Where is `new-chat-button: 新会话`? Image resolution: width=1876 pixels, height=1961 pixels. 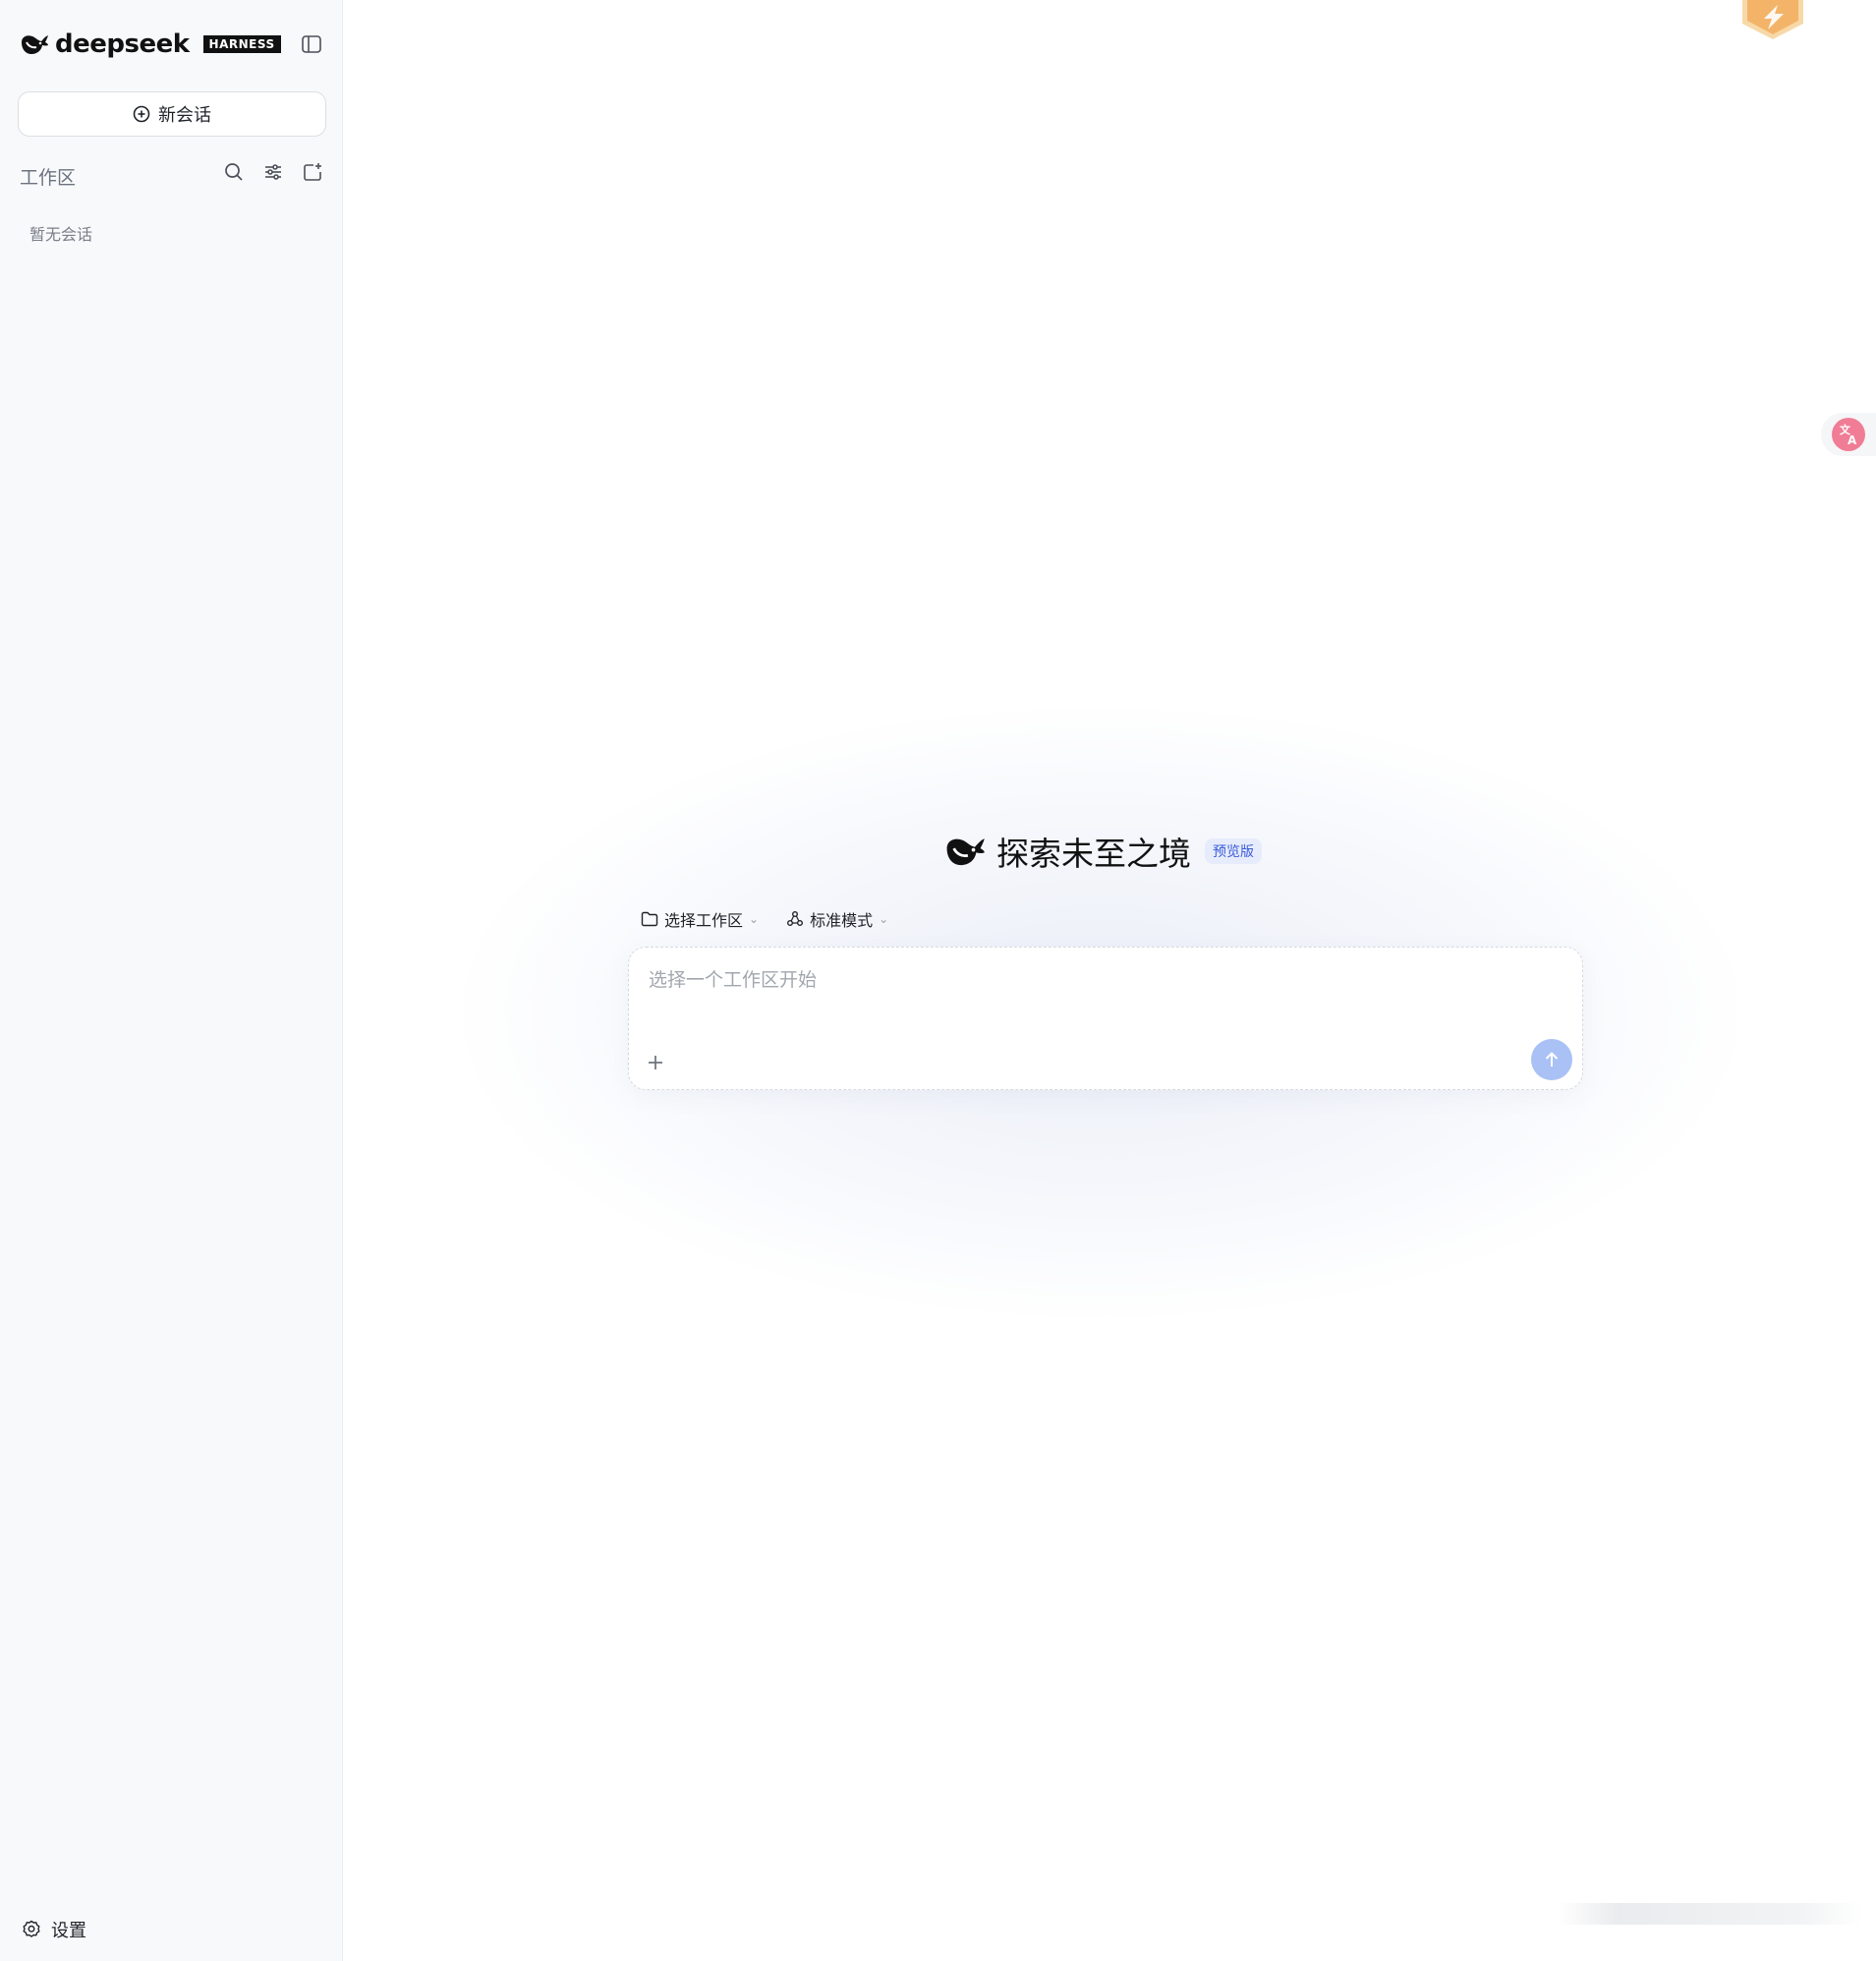
new-chat-button: 新会话 is located at coordinates (172, 114).